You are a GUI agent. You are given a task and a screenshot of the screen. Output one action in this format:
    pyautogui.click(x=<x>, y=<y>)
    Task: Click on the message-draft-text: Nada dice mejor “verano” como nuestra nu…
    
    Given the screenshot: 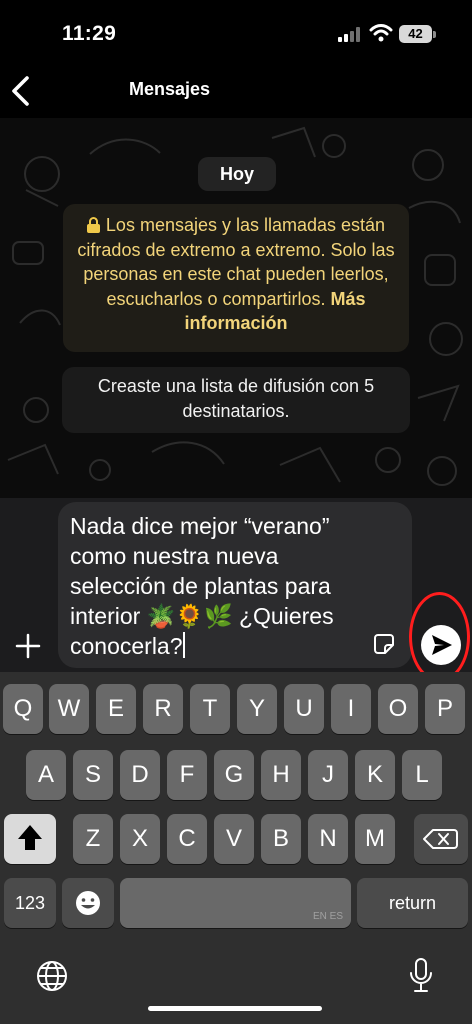 What is the action you would take?
    pyautogui.click(x=205, y=586)
    